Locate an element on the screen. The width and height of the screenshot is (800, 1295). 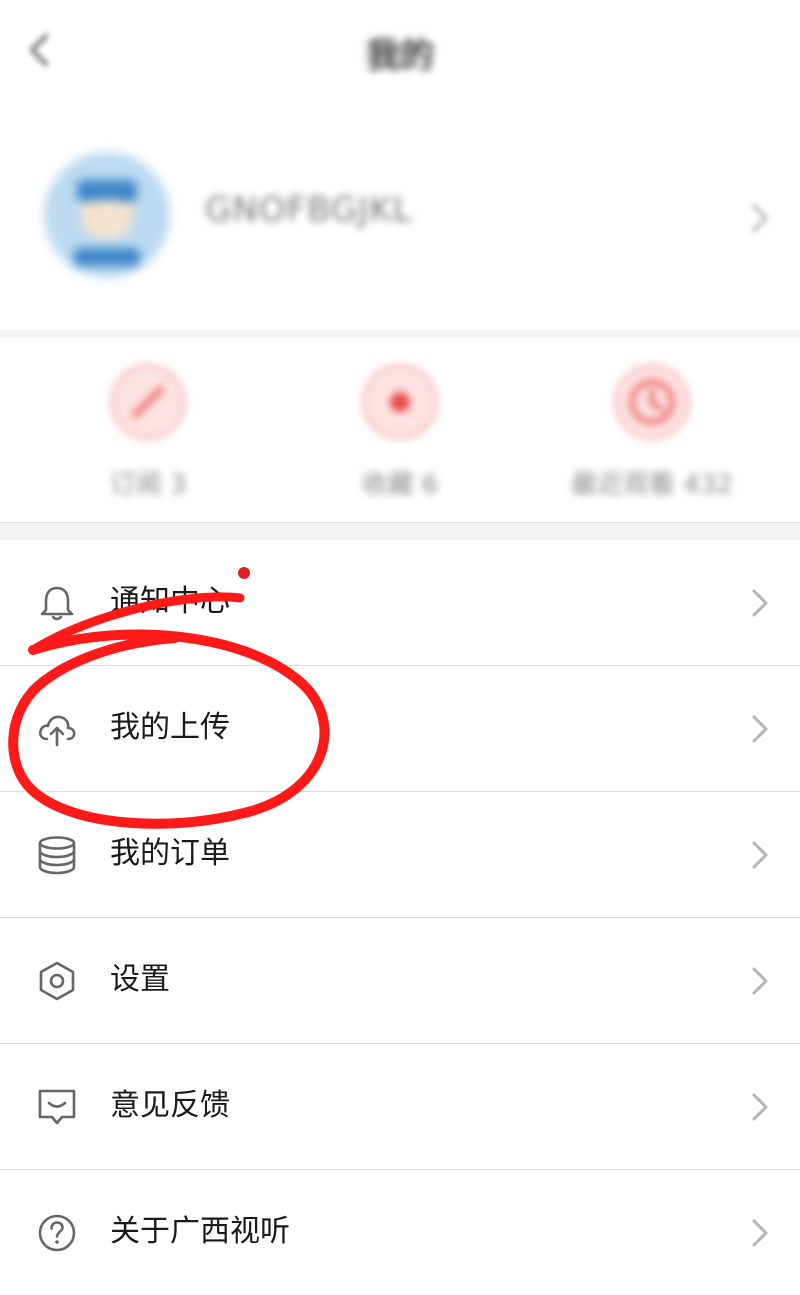
menu-item-feedback: 意见反馈 is located at coordinates (400, 1107).